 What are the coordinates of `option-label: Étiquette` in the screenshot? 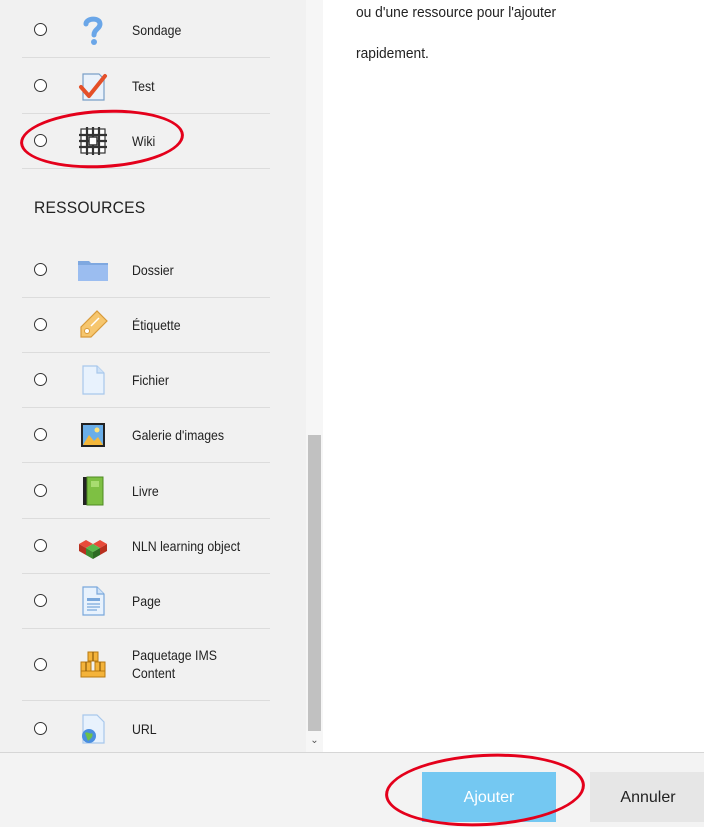 It's located at (156, 324).